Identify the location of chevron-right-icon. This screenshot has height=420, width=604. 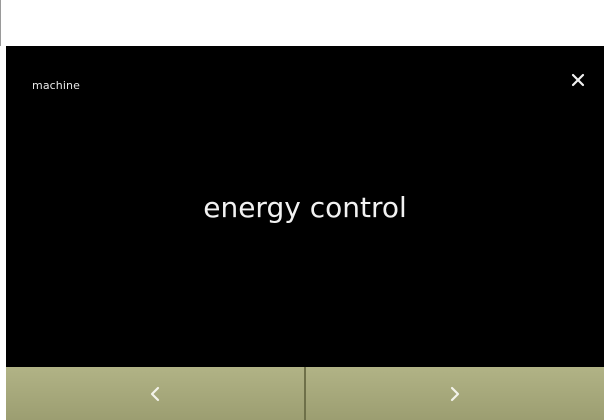
(455, 394).